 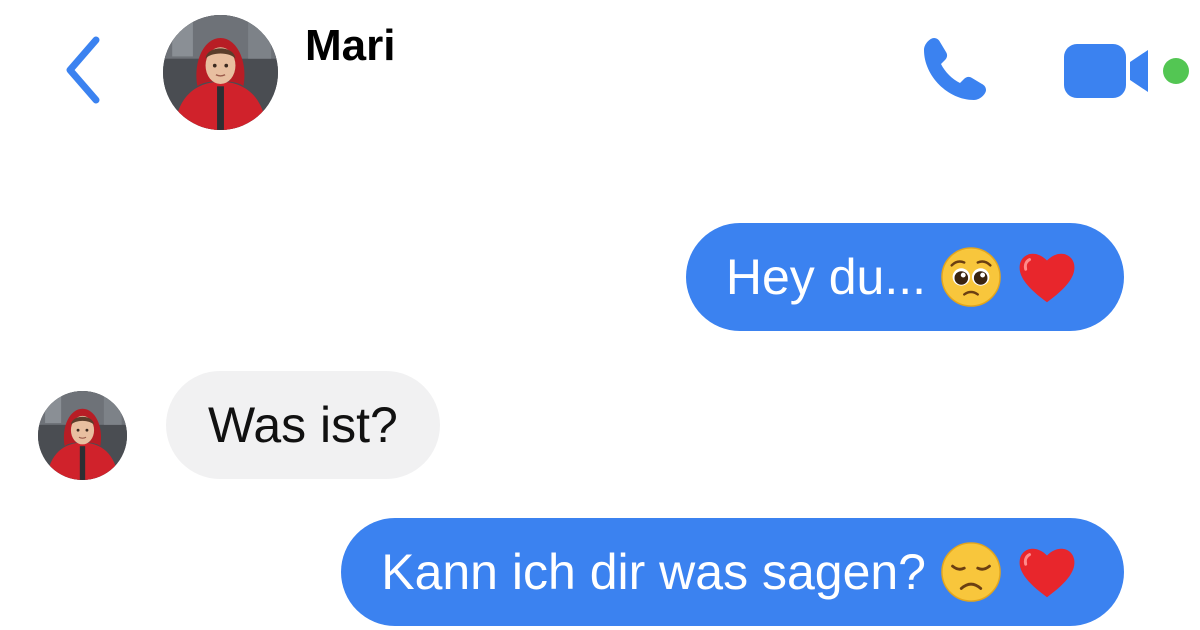 I want to click on sender-avatar, so click(x=82, y=435).